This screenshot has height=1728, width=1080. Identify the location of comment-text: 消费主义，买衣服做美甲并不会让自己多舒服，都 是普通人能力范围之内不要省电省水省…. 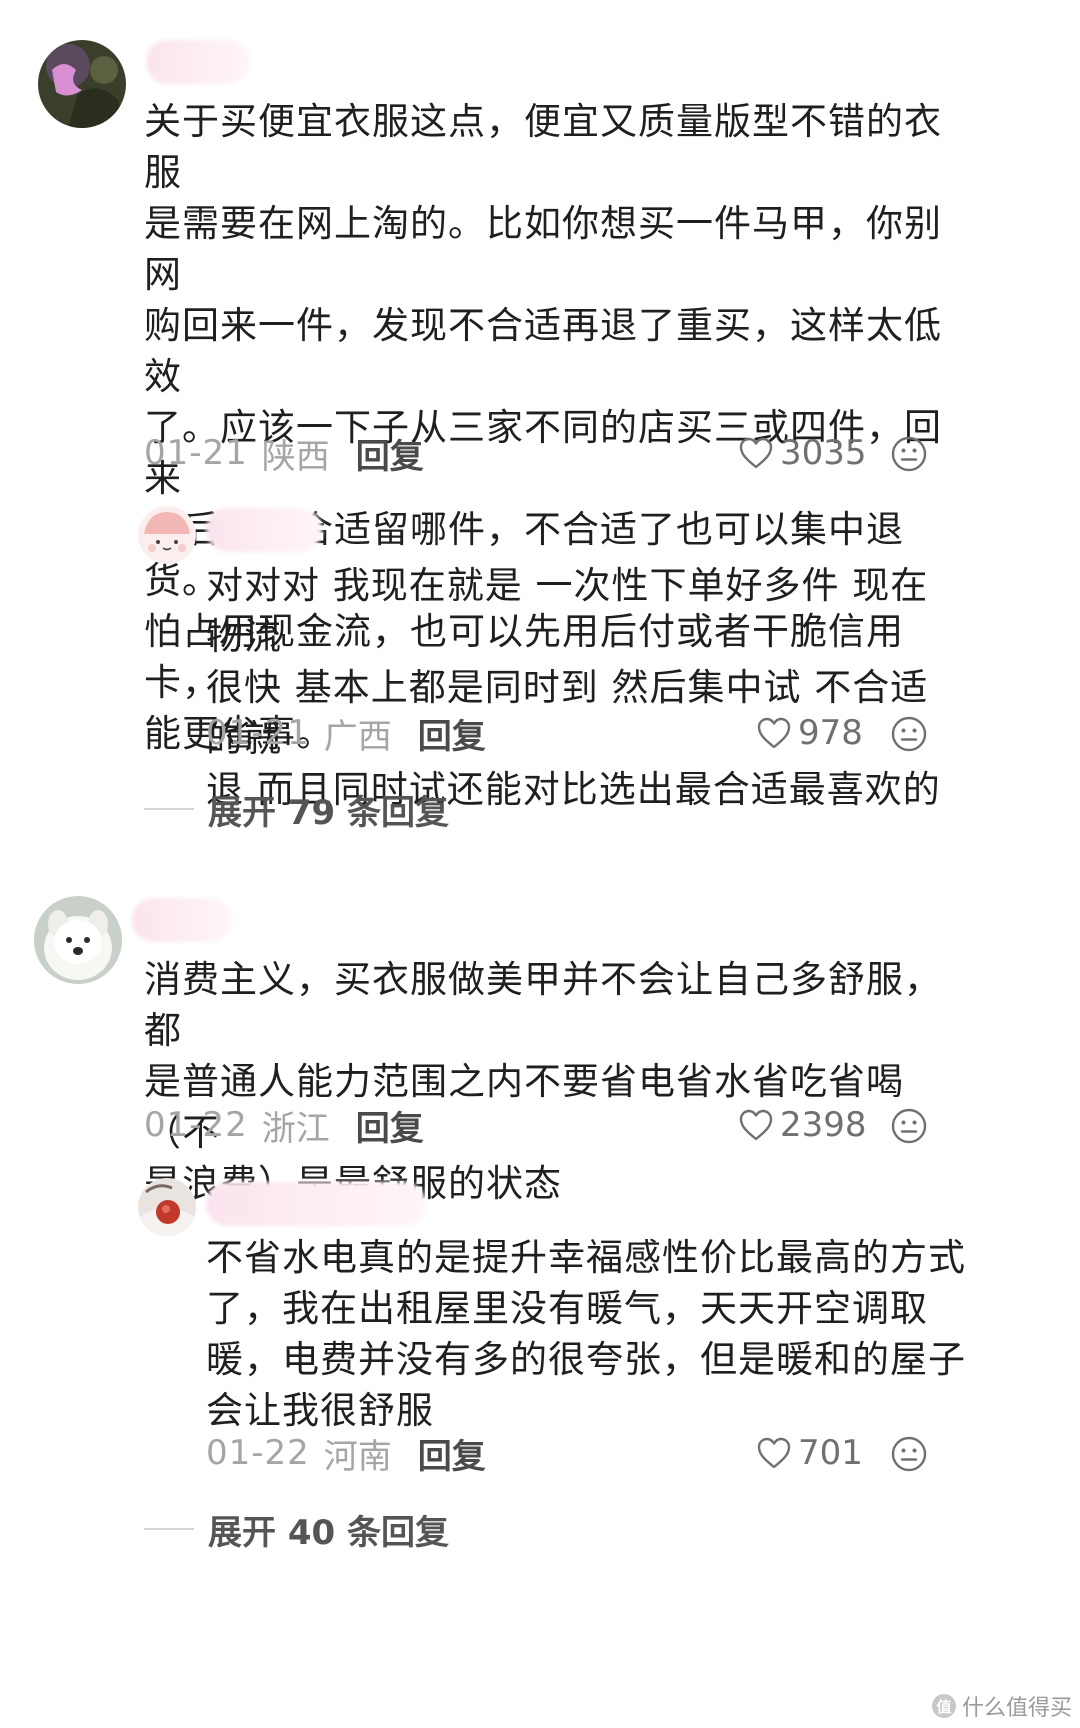
(543, 1081).